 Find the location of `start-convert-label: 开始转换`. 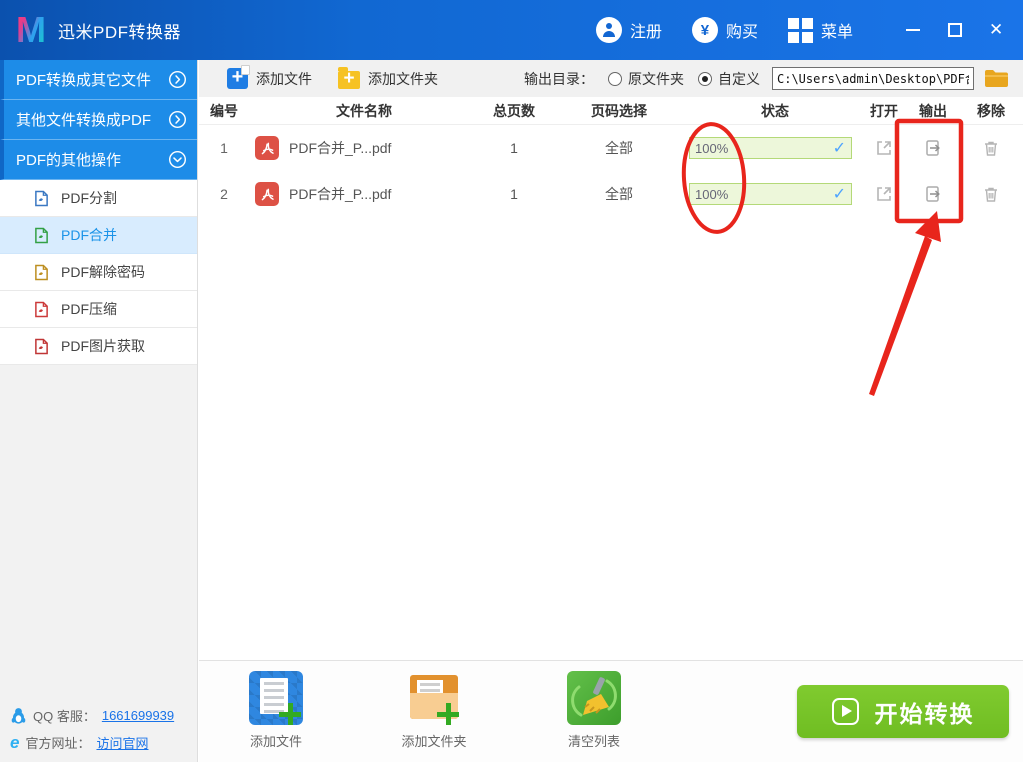

start-convert-label: 开始转换 is located at coordinates (924, 713).